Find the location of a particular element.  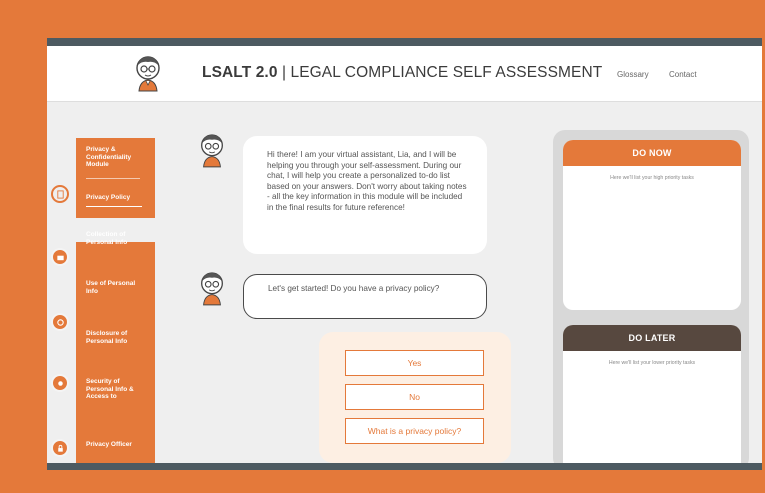

answer-what-is-button: What is a privacy policy? is located at coordinates (414, 431).